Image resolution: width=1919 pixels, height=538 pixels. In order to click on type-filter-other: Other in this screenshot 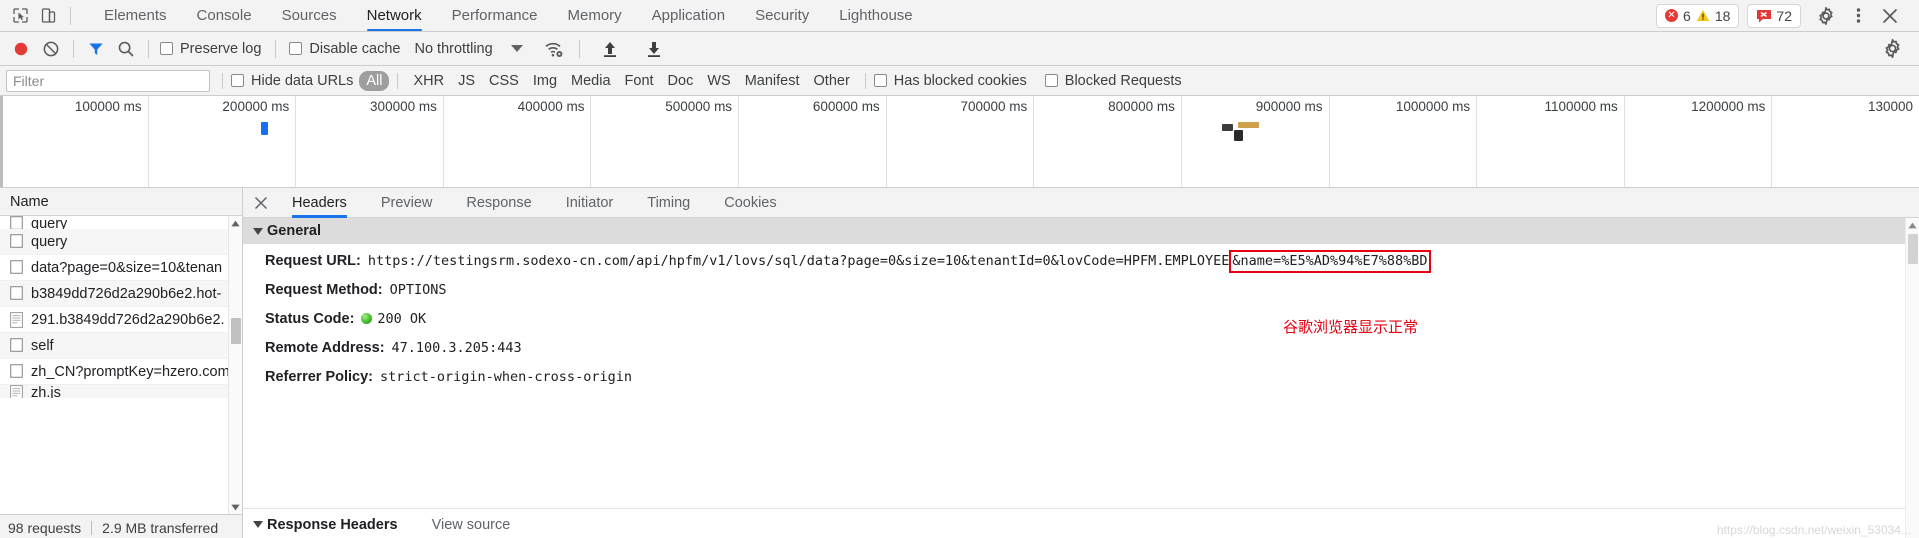, I will do `click(832, 81)`.